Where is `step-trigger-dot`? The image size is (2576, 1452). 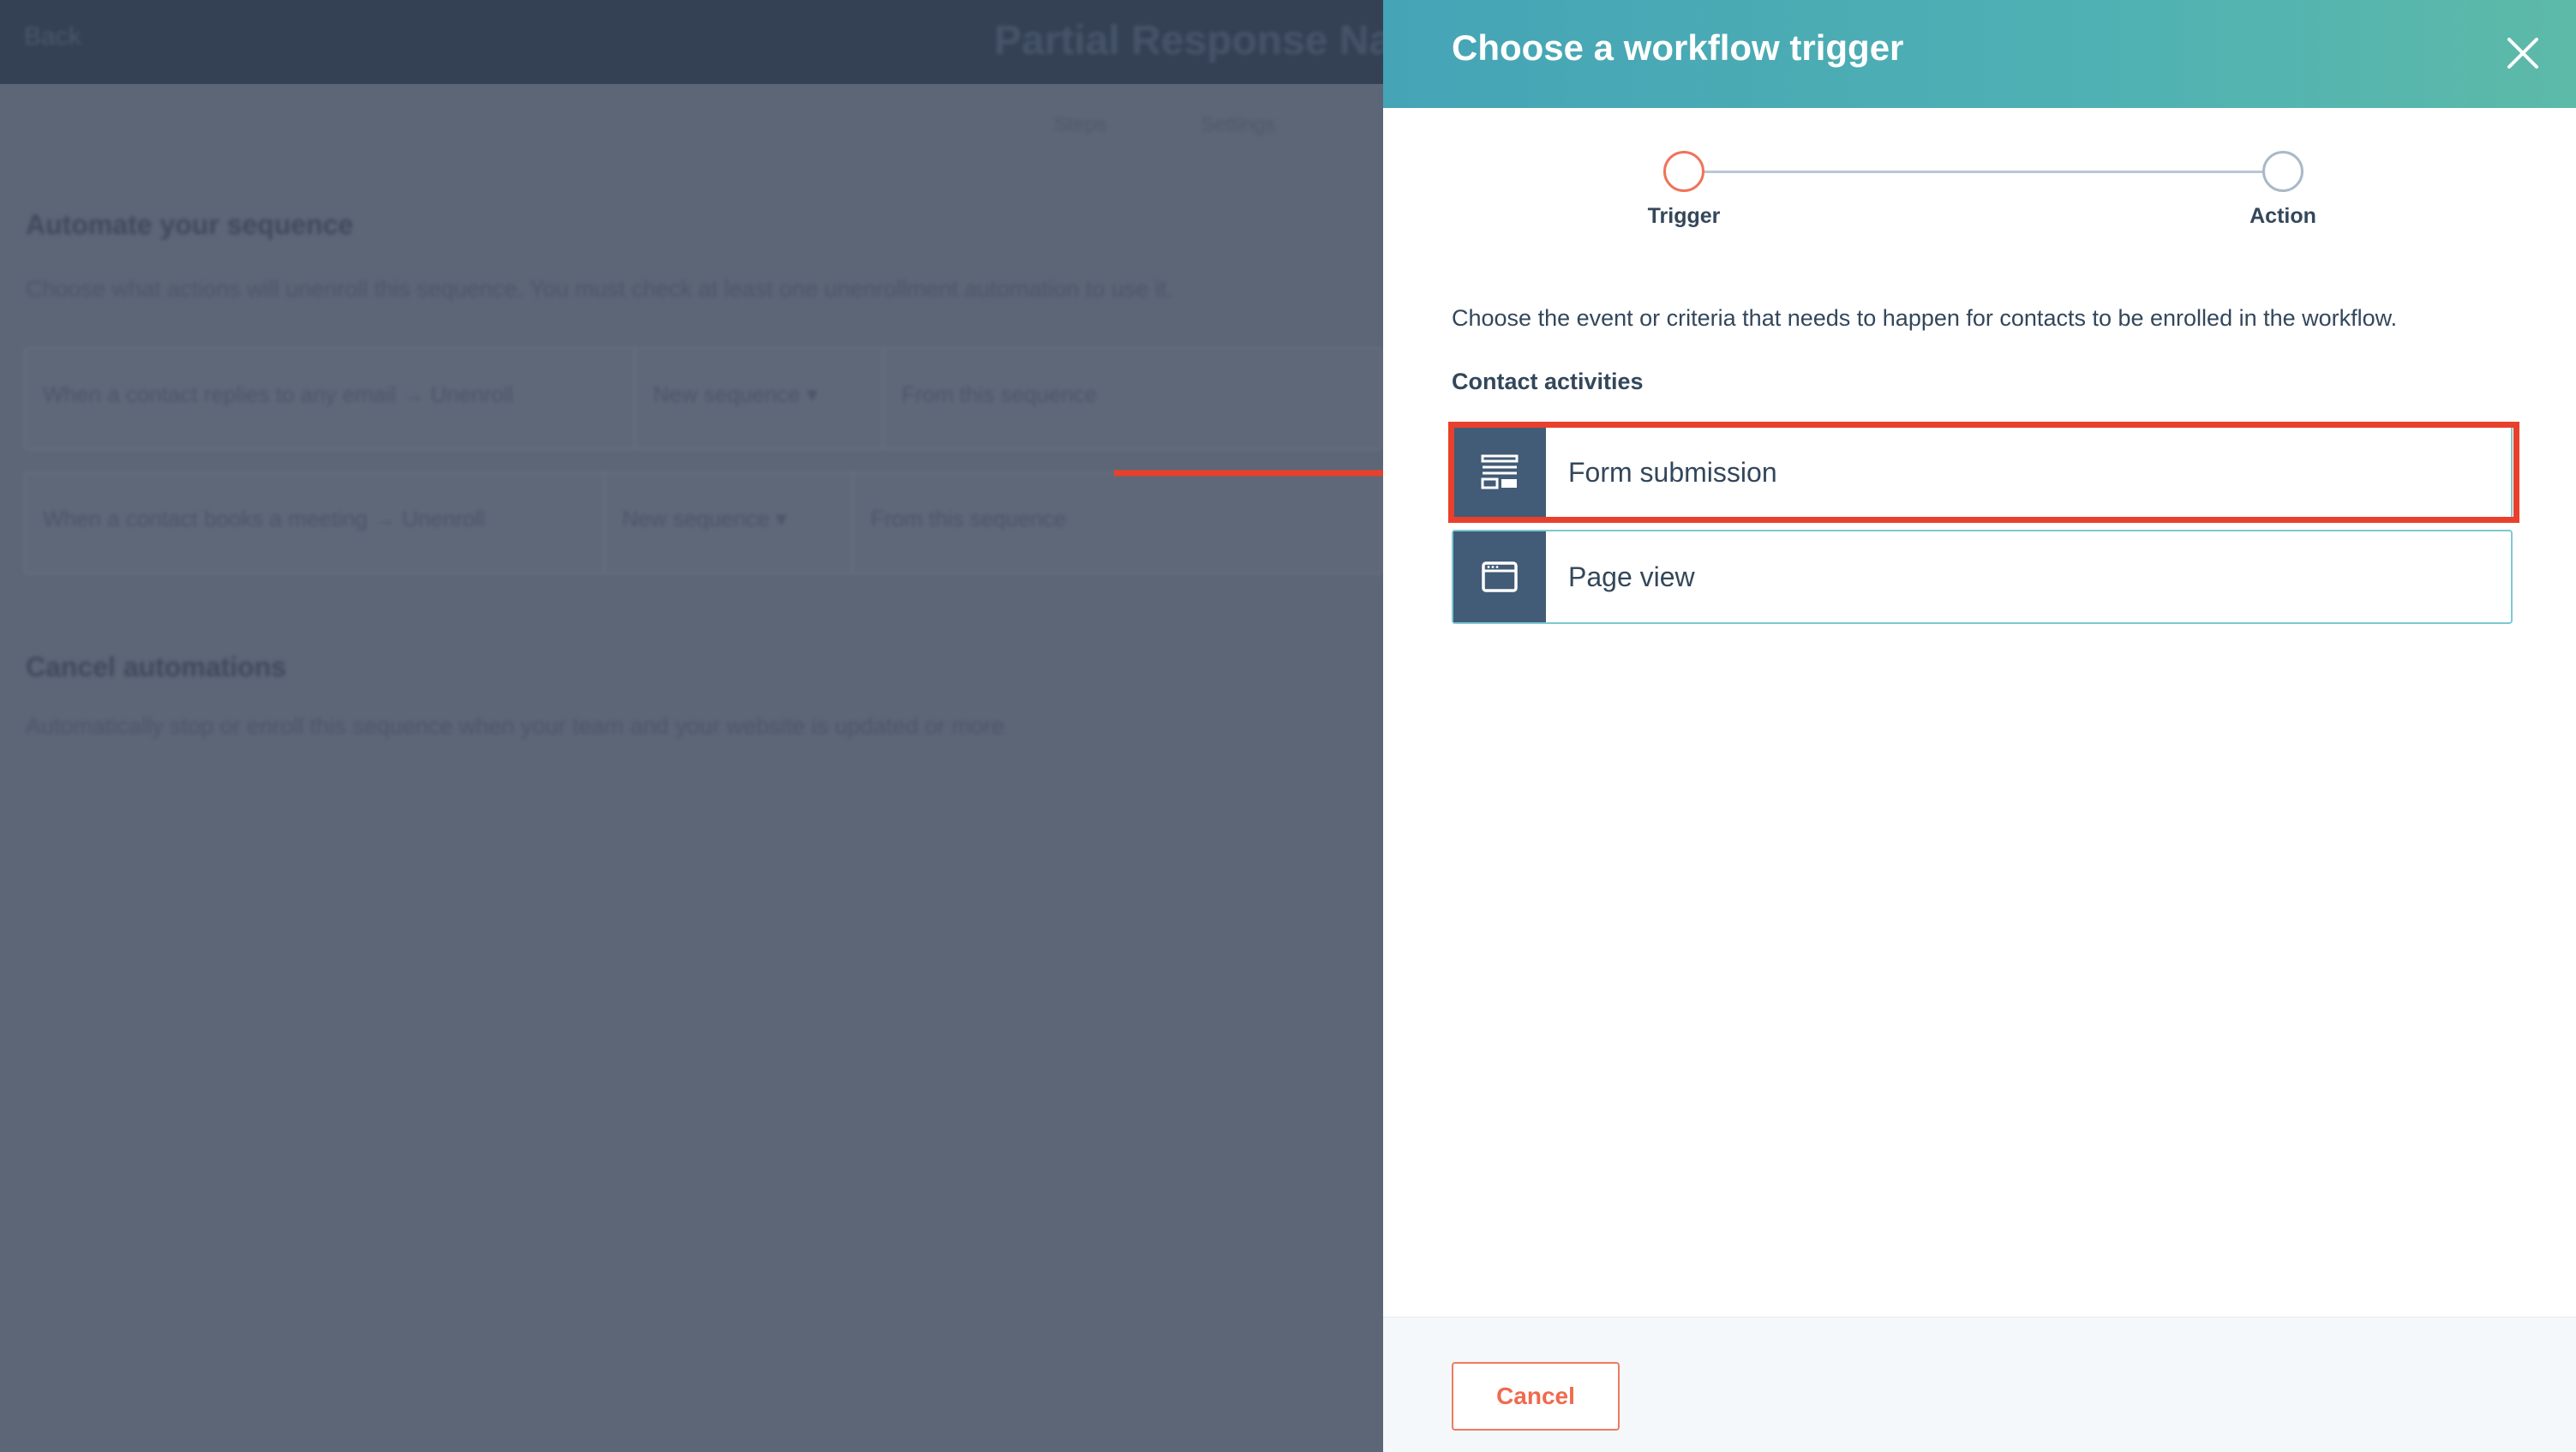
step-trigger-dot is located at coordinates (1683, 171).